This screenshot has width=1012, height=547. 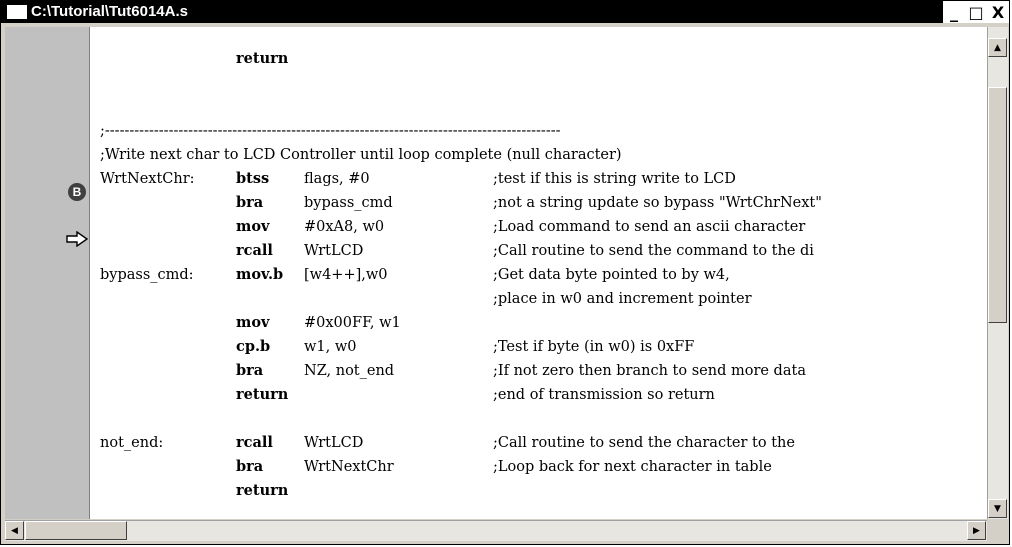 I want to click on scroll-up-button: ▲, so click(x=997, y=47).